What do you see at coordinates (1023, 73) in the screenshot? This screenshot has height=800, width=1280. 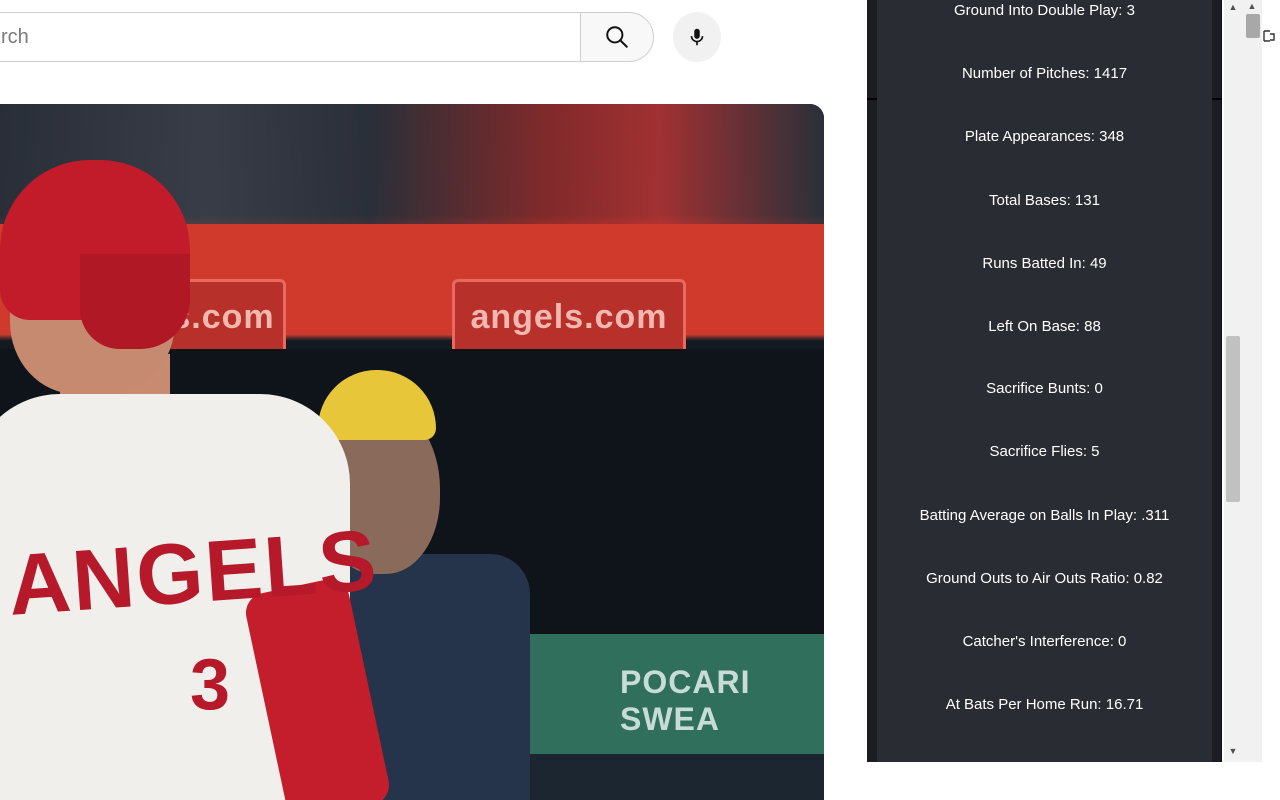 I see `stat-label: Number of Pitches` at bounding box center [1023, 73].